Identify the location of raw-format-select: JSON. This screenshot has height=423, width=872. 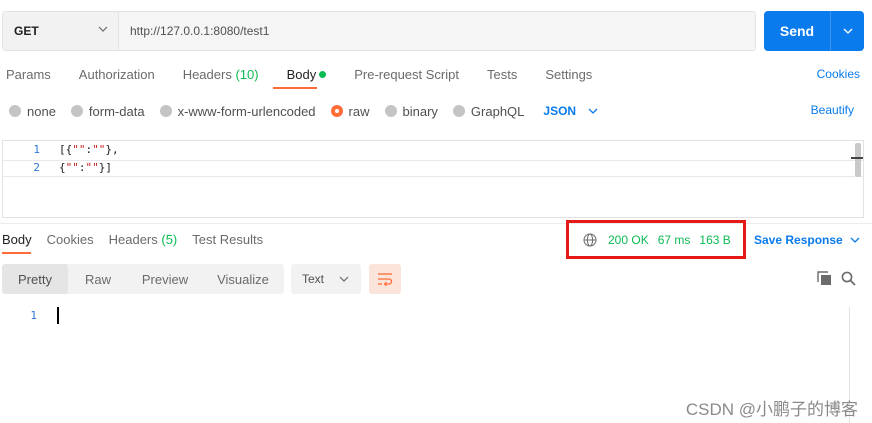
(570, 111).